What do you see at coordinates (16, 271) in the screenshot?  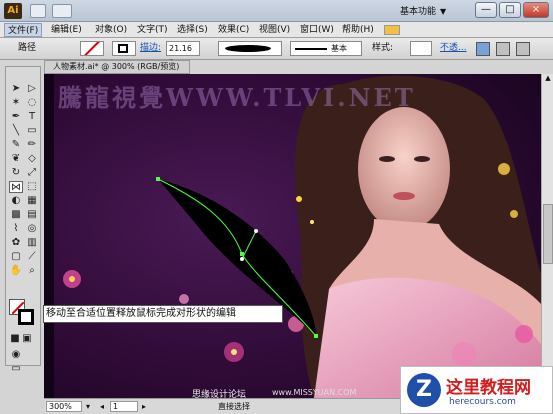 I see `hand-tool-icon: ✋` at bounding box center [16, 271].